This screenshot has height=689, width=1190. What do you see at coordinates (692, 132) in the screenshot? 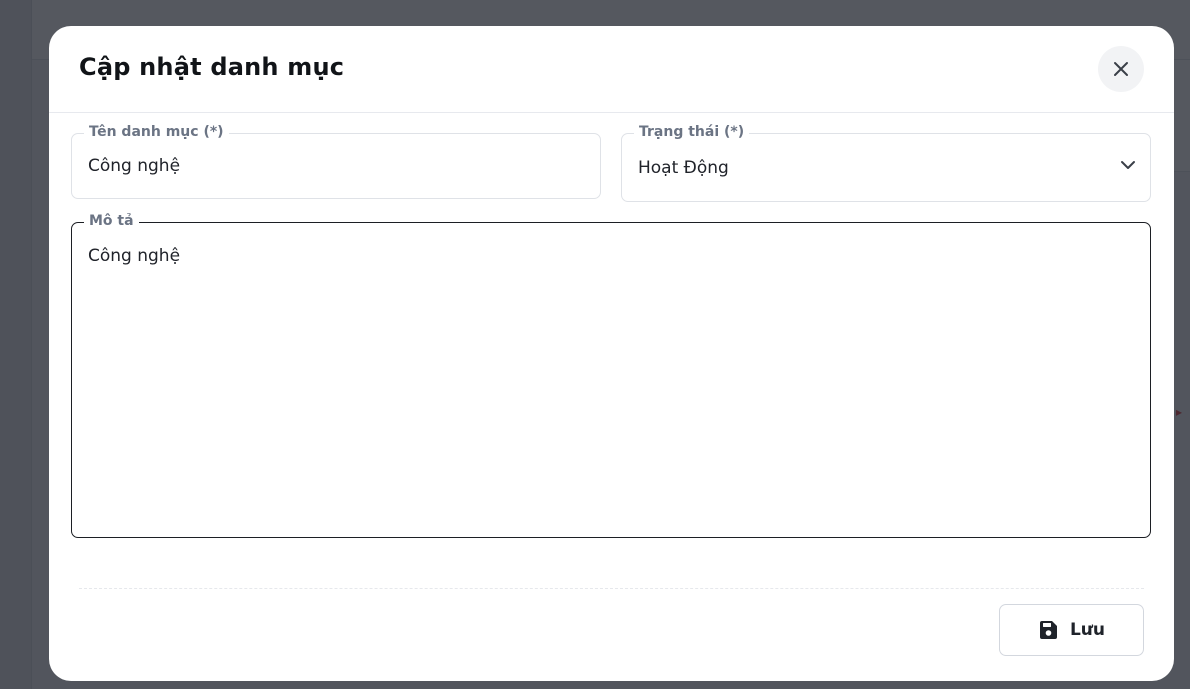
I see `status-label: Trạng thái (*)` at bounding box center [692, 132].